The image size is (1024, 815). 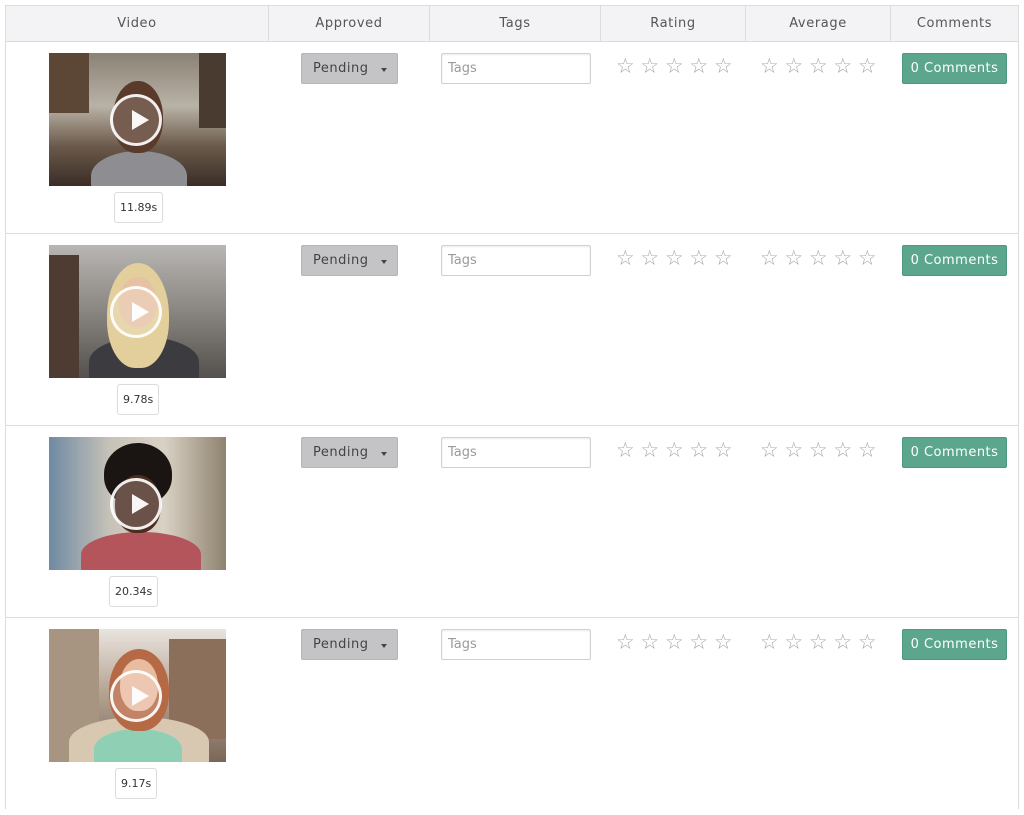 What do you see at coordinates (673, 23) in the screenshot?
I see `header-rating: Rating` at bounding box center [673, 23].